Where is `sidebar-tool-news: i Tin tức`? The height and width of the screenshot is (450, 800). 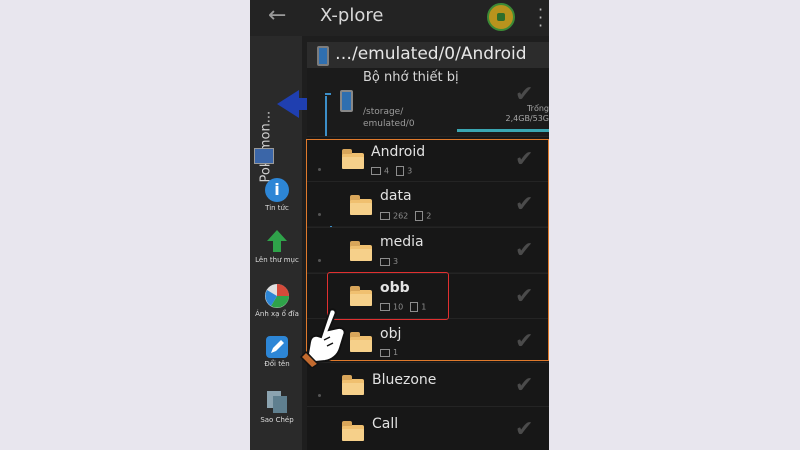 sidebar-tool-news: i Tin tức is located at coordinates (277, 195).